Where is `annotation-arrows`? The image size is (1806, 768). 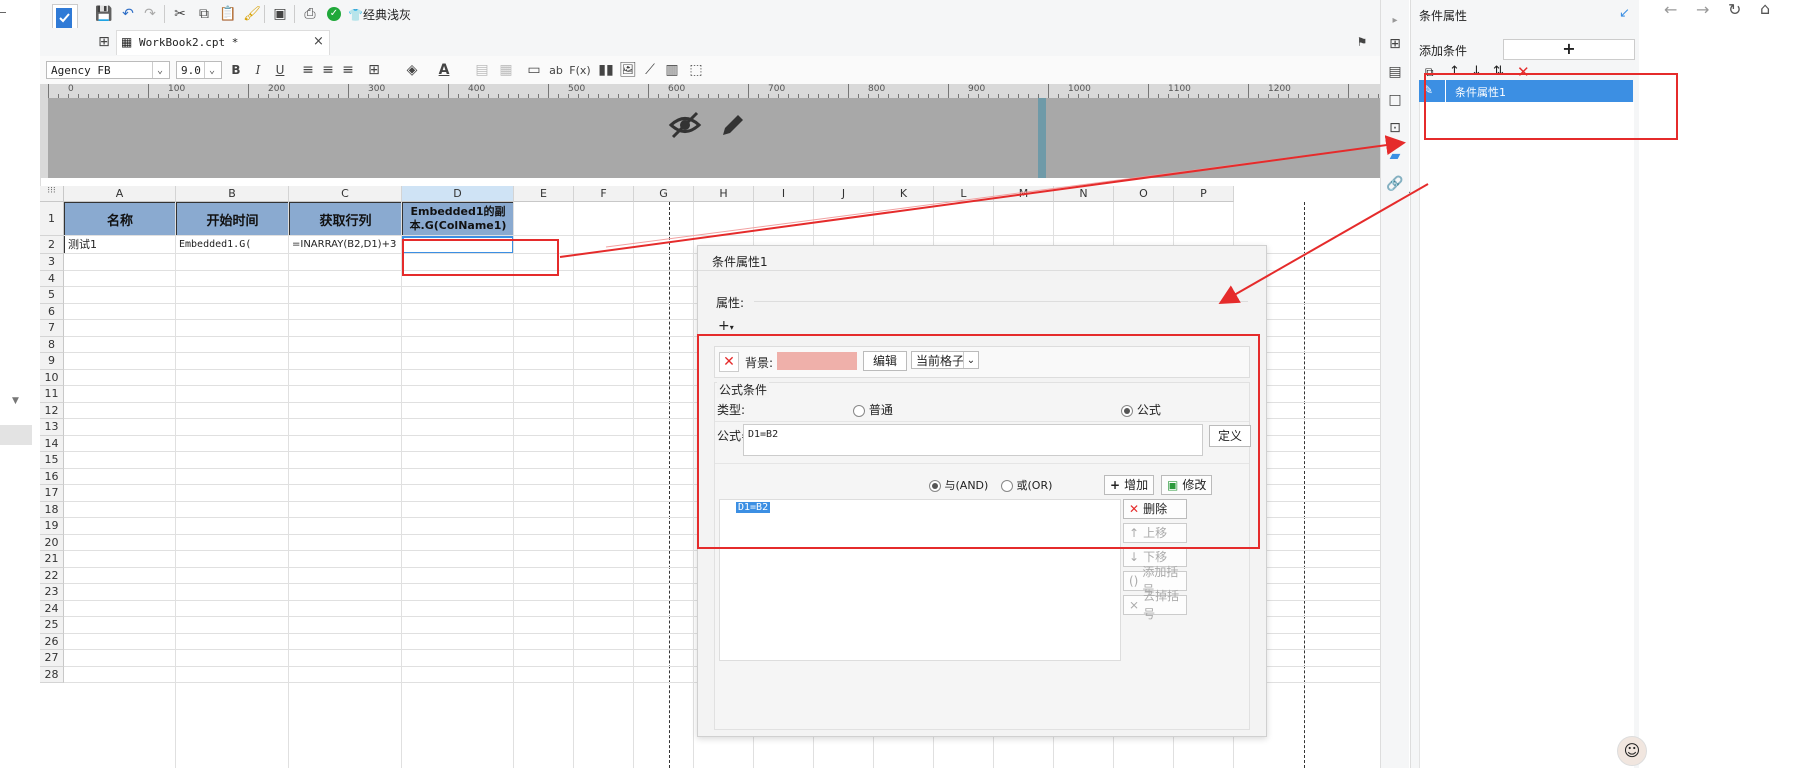 annotation-arrows is located at coordinates (994, 219).